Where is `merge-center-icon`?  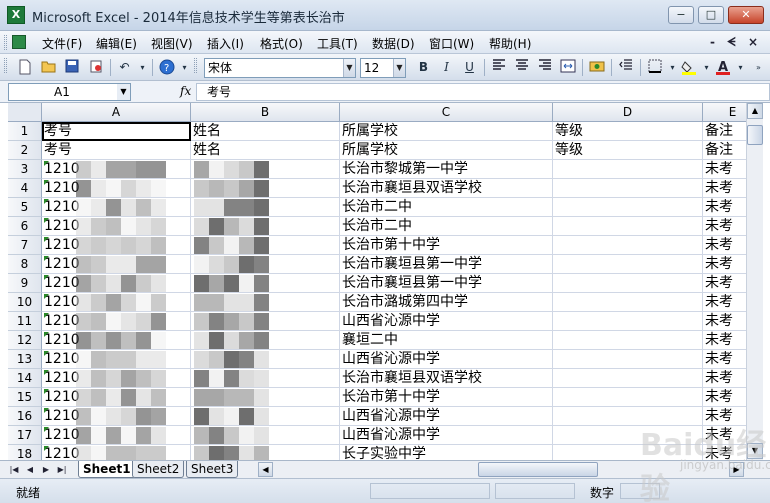 merge-center-icon is located at coordinates (567, 67).